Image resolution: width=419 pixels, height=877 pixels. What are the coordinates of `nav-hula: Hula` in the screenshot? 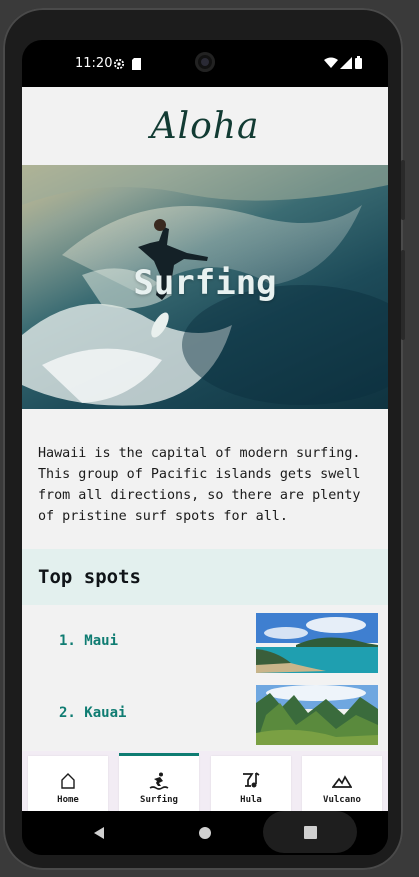 It's located at (251, 783).